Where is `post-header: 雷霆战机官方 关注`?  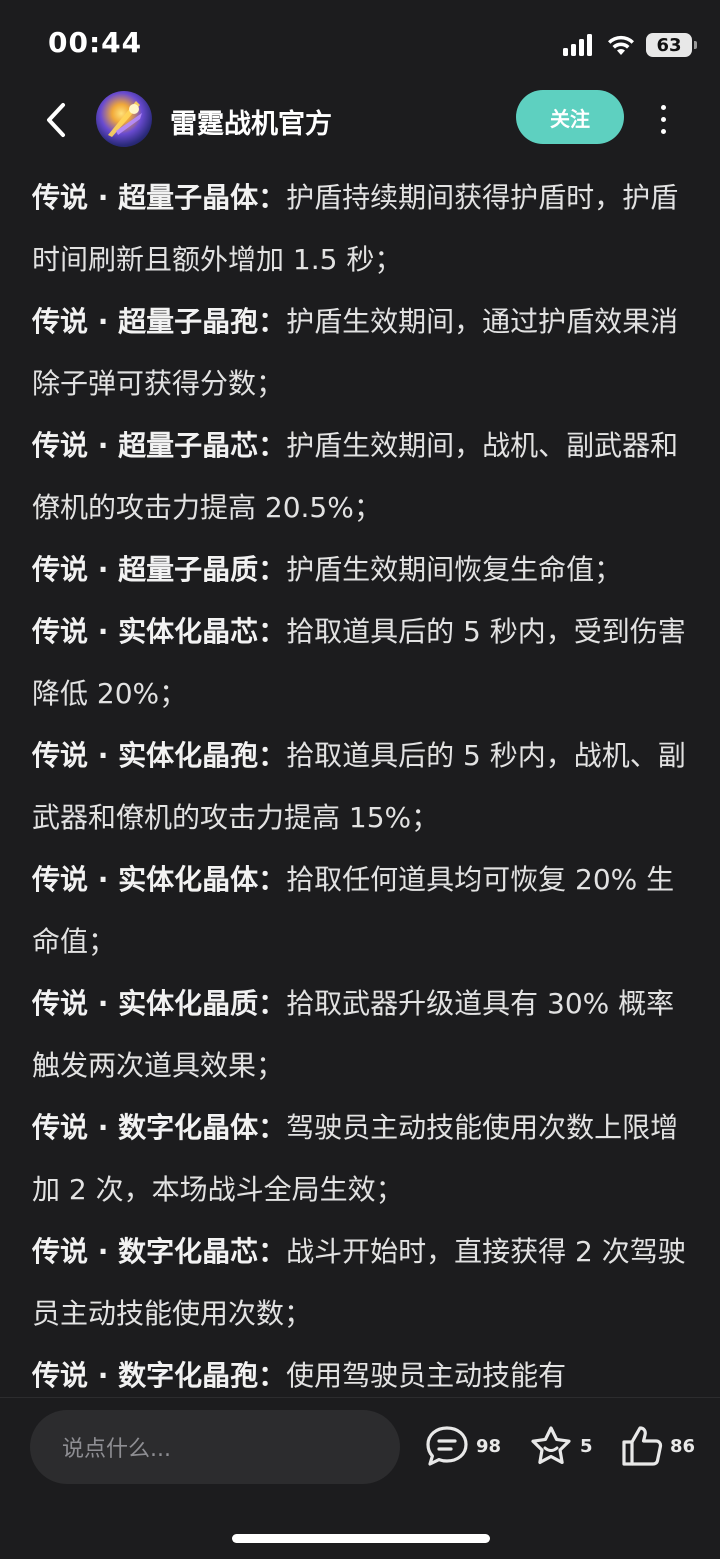
post-header: 雷霆战机官方 关注 is located at coordinates (360, 120).